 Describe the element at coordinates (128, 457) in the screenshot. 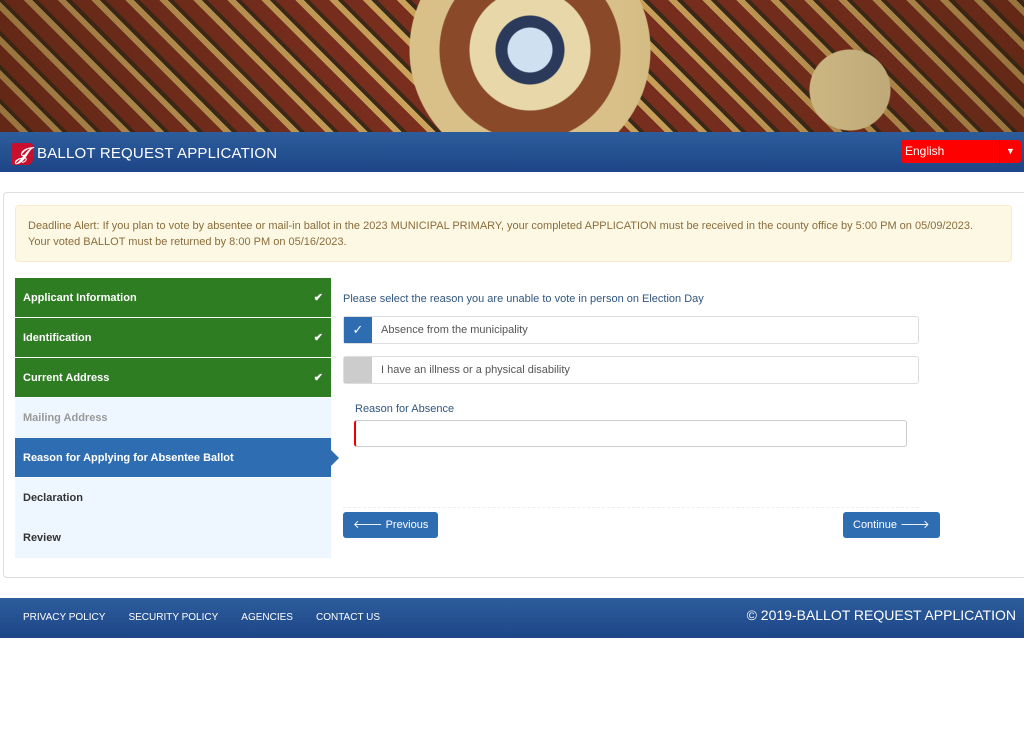

I see `step-label: Reason for Applying for Absentee Ballot` at that location.